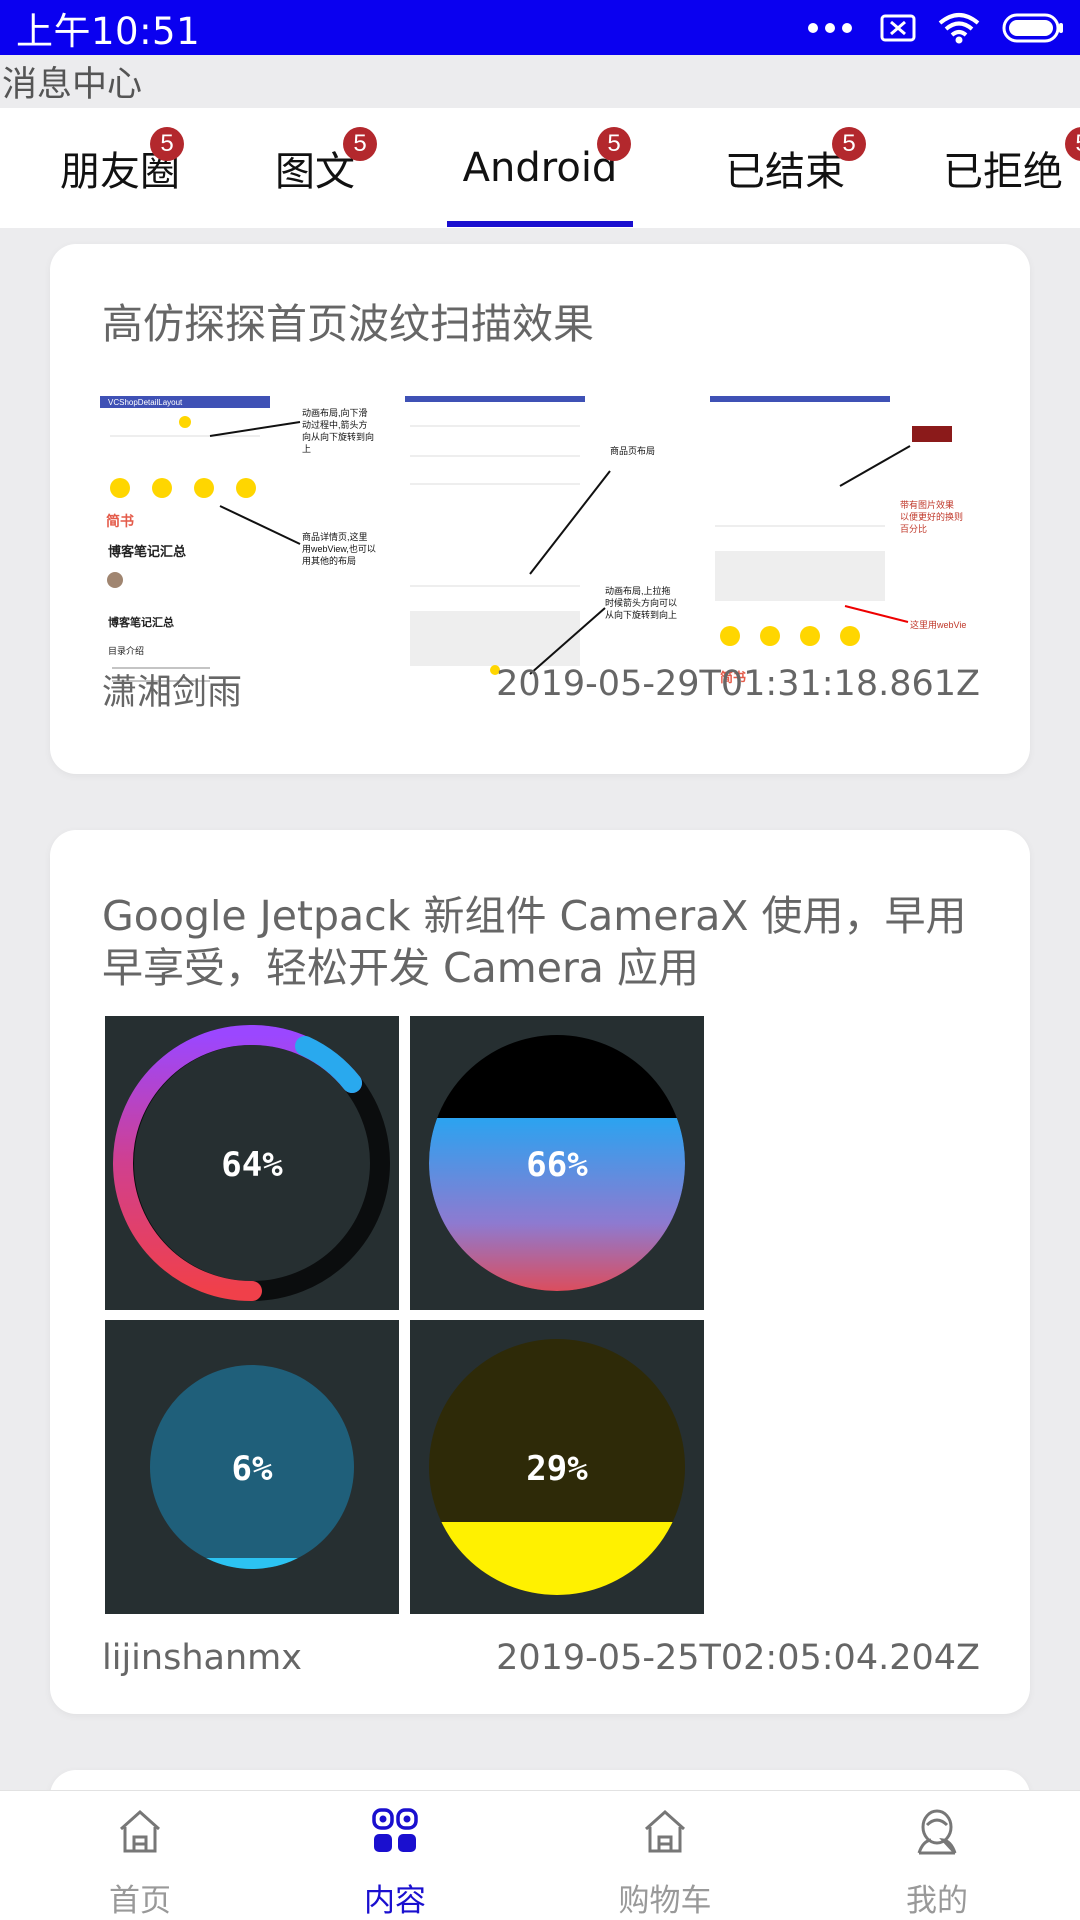 This screenshot has height=1920, width=1080. I want to click on tab-label: 已拒绝, so click(1003, 172).